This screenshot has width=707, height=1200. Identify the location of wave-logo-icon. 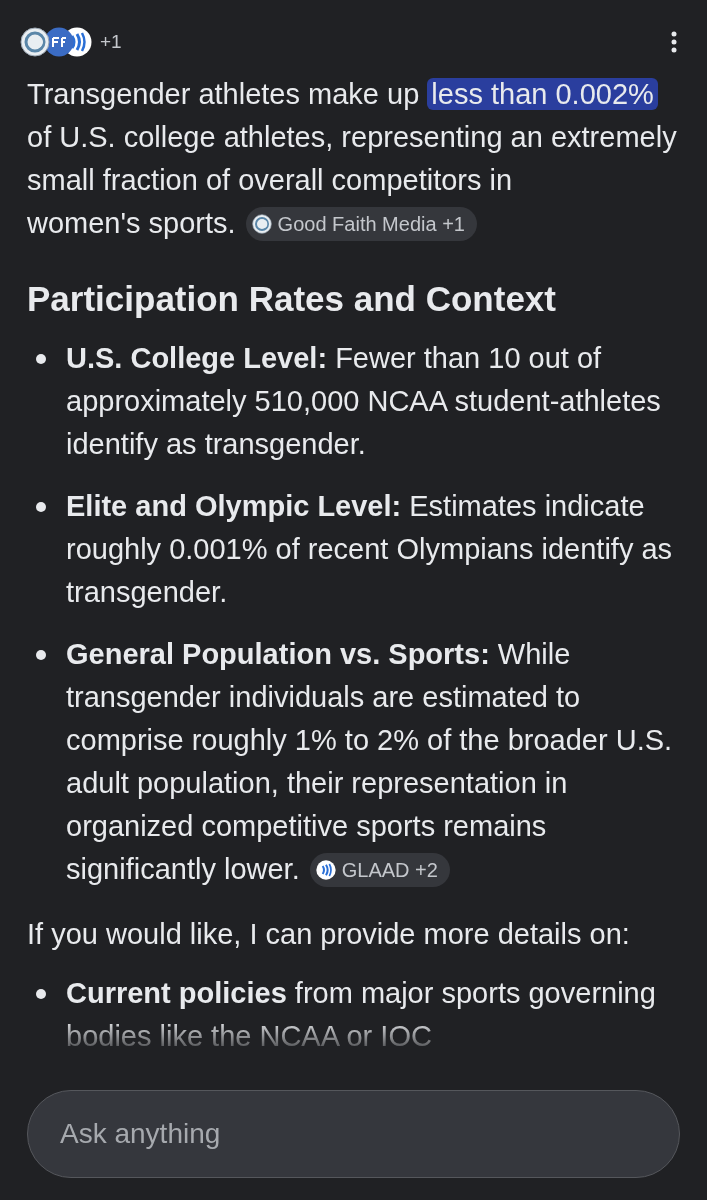
(325, 869).